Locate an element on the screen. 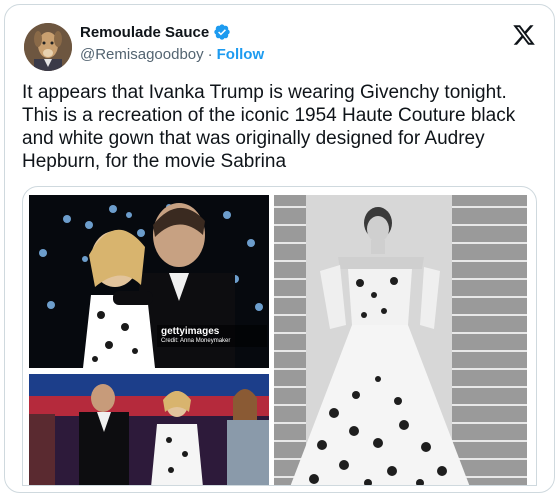 This screenshot has width=559, height=493. avatar is located at coordinates (48, 47).